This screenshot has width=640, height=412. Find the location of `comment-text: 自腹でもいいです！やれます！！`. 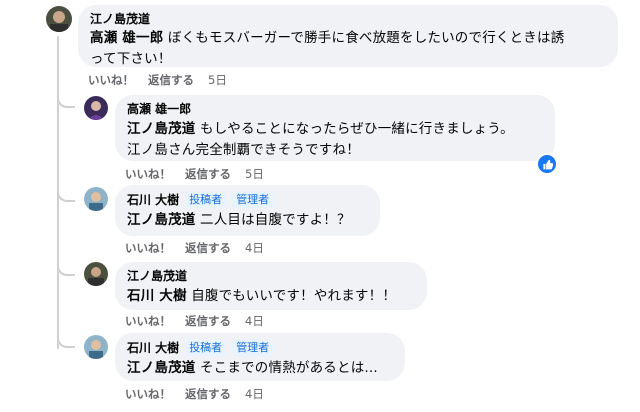

comment-text: 自腹でもいいです！やれます！！ is located at coordinates (294, 296).